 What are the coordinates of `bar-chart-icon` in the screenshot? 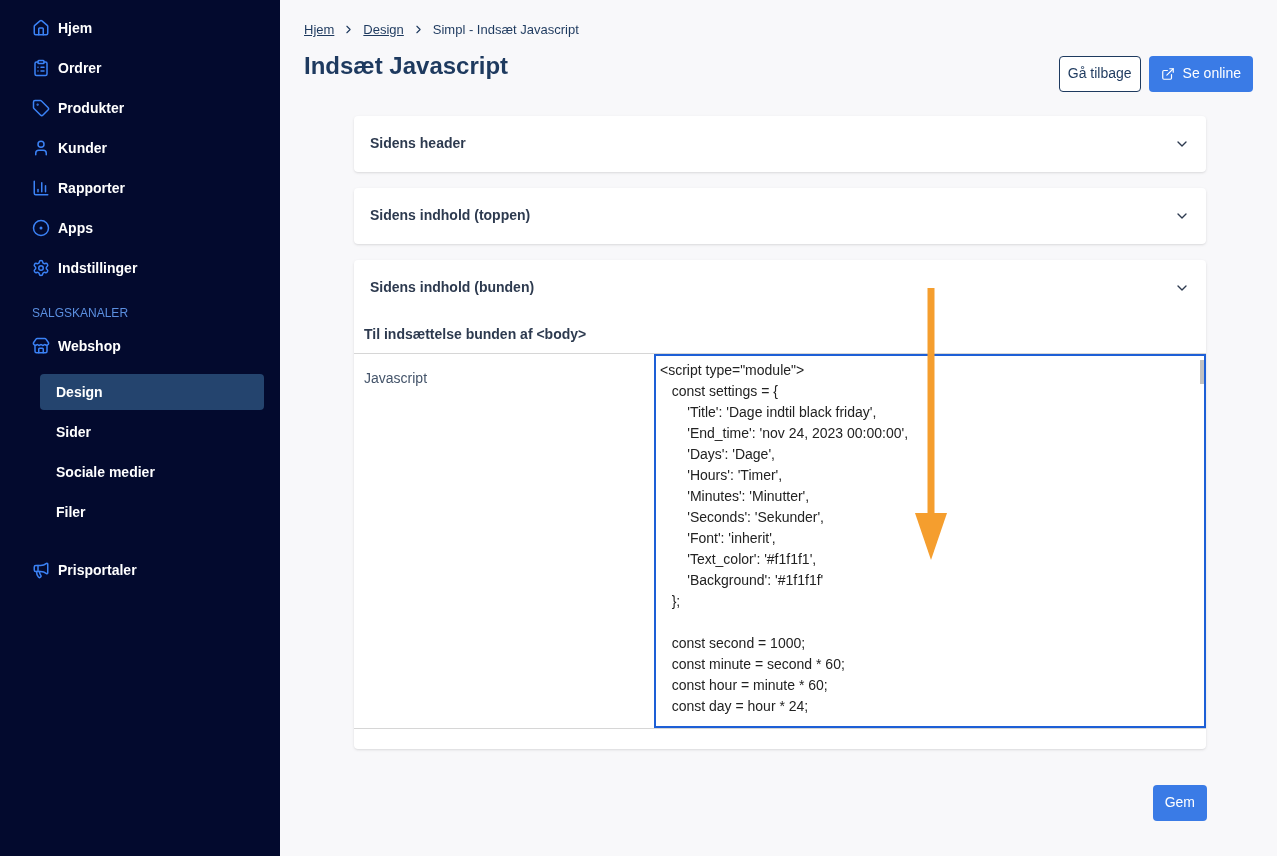 It's located at (41, 188).